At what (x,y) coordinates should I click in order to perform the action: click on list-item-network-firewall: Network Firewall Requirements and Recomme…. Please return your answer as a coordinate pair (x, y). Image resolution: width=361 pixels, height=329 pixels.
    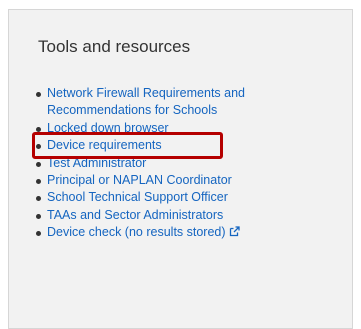
    Looking at the image, I should click on (193, 102).